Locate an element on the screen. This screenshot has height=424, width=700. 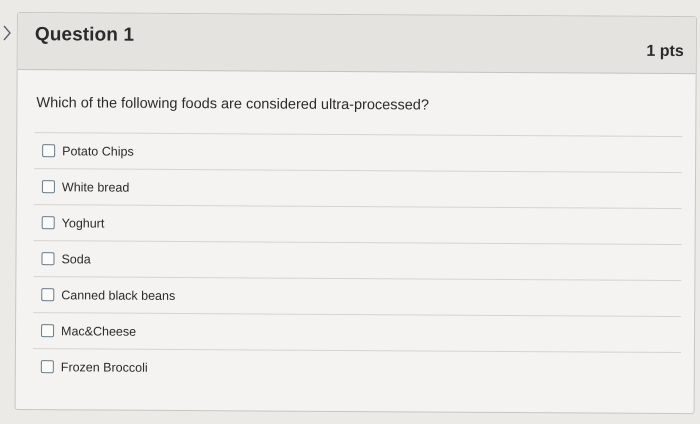
answer-label: Canned black beans is located at coordinates (118, 295).